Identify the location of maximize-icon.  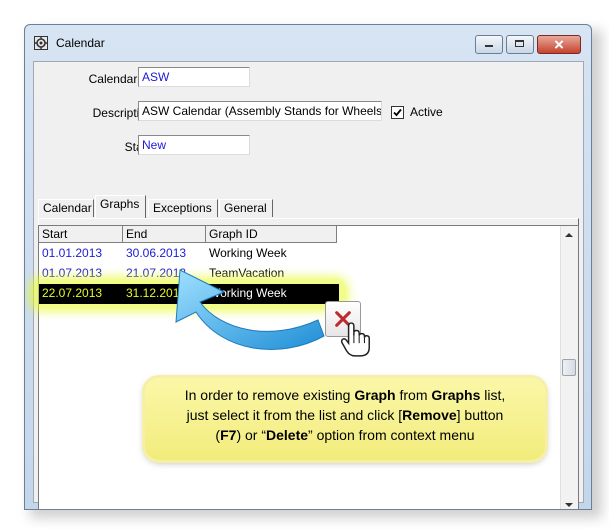
(519, 43).